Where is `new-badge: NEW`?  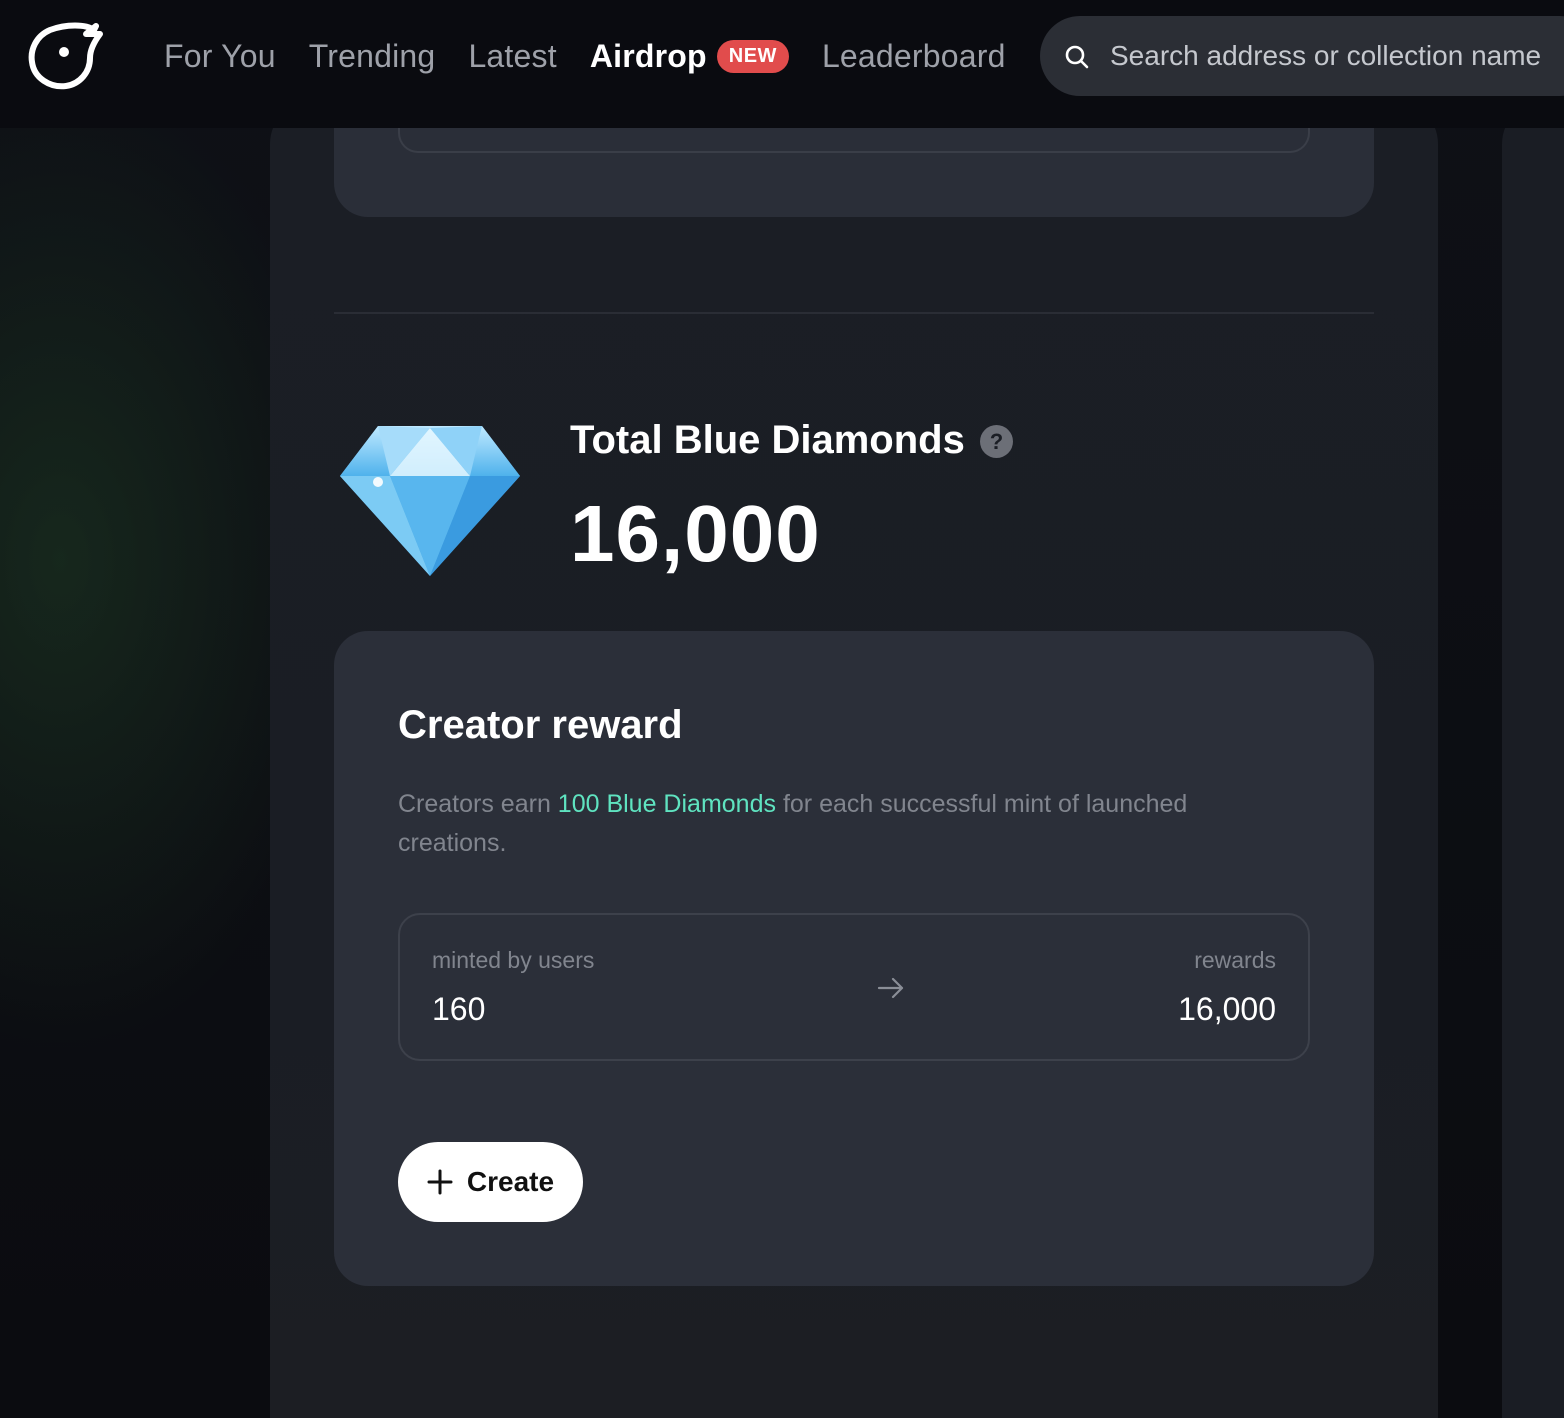
new-badge: NEW is located at coordinates (752, 56).